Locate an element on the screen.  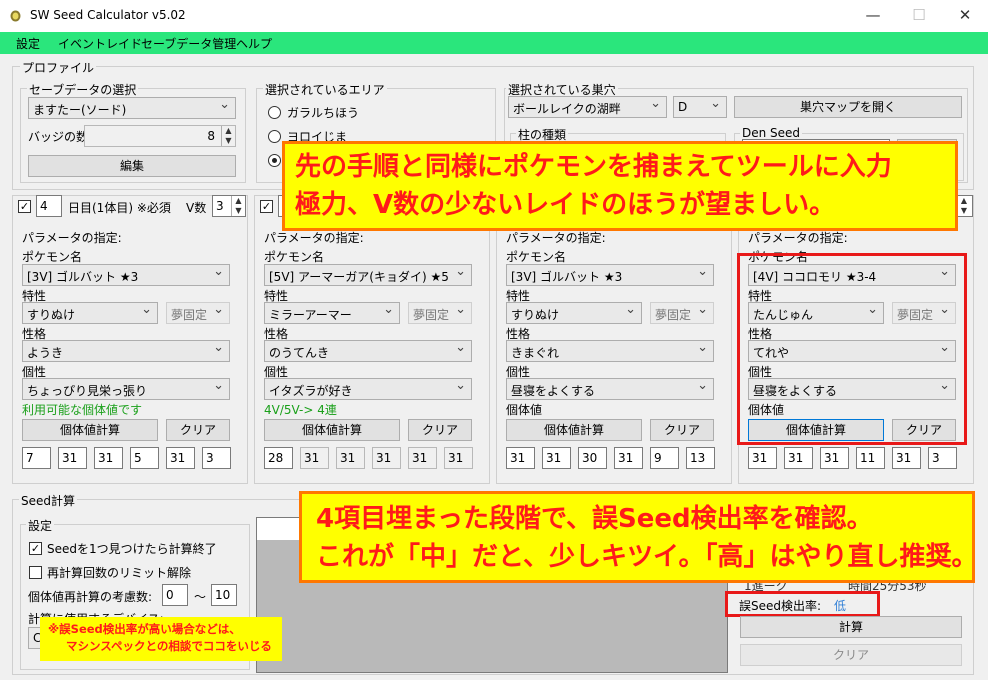
stop-on-find-label: Seedを1つ見つけたら計算終了 is located at coordinates (132, 549).